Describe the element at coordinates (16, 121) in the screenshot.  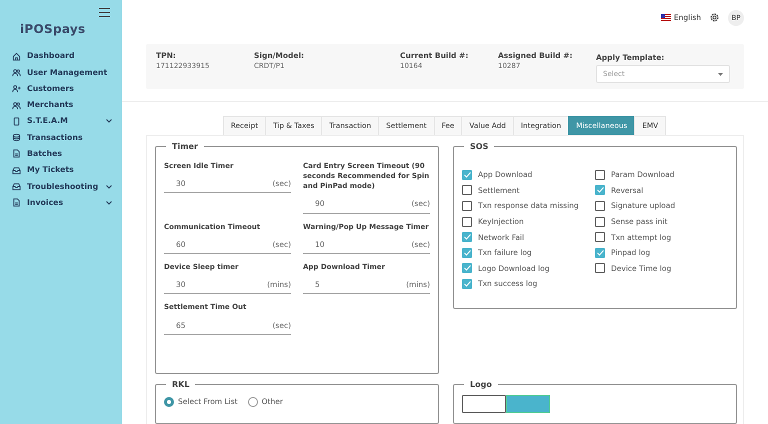
I see `phone-icon` at that location.